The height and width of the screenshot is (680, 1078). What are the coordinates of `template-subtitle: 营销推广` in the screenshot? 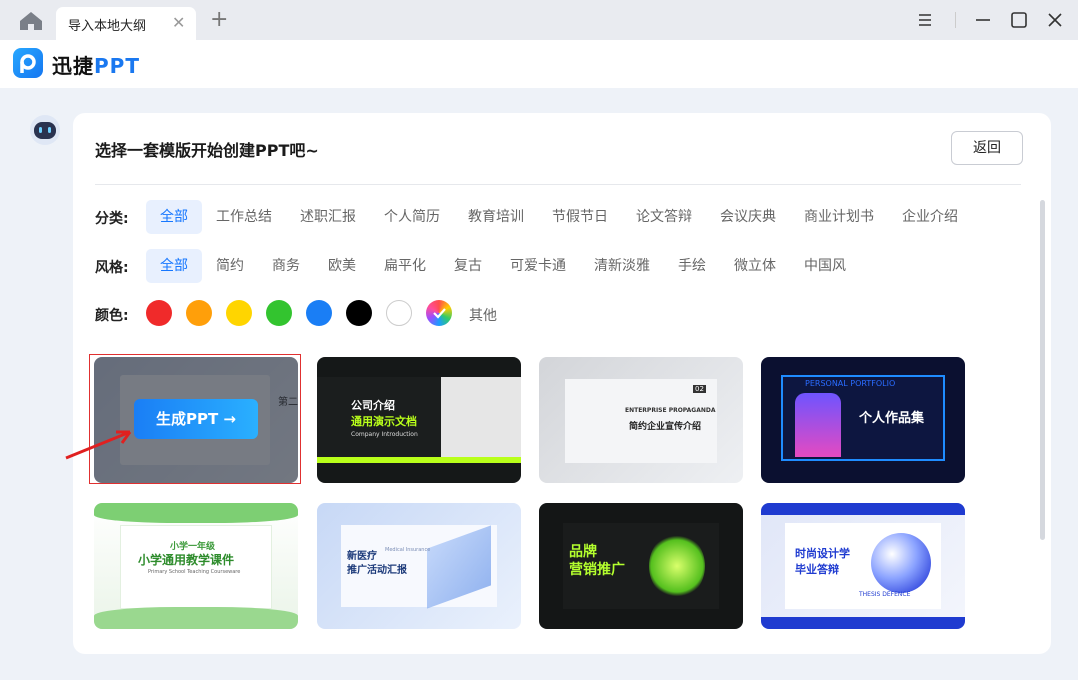 It's located at (597, 570).